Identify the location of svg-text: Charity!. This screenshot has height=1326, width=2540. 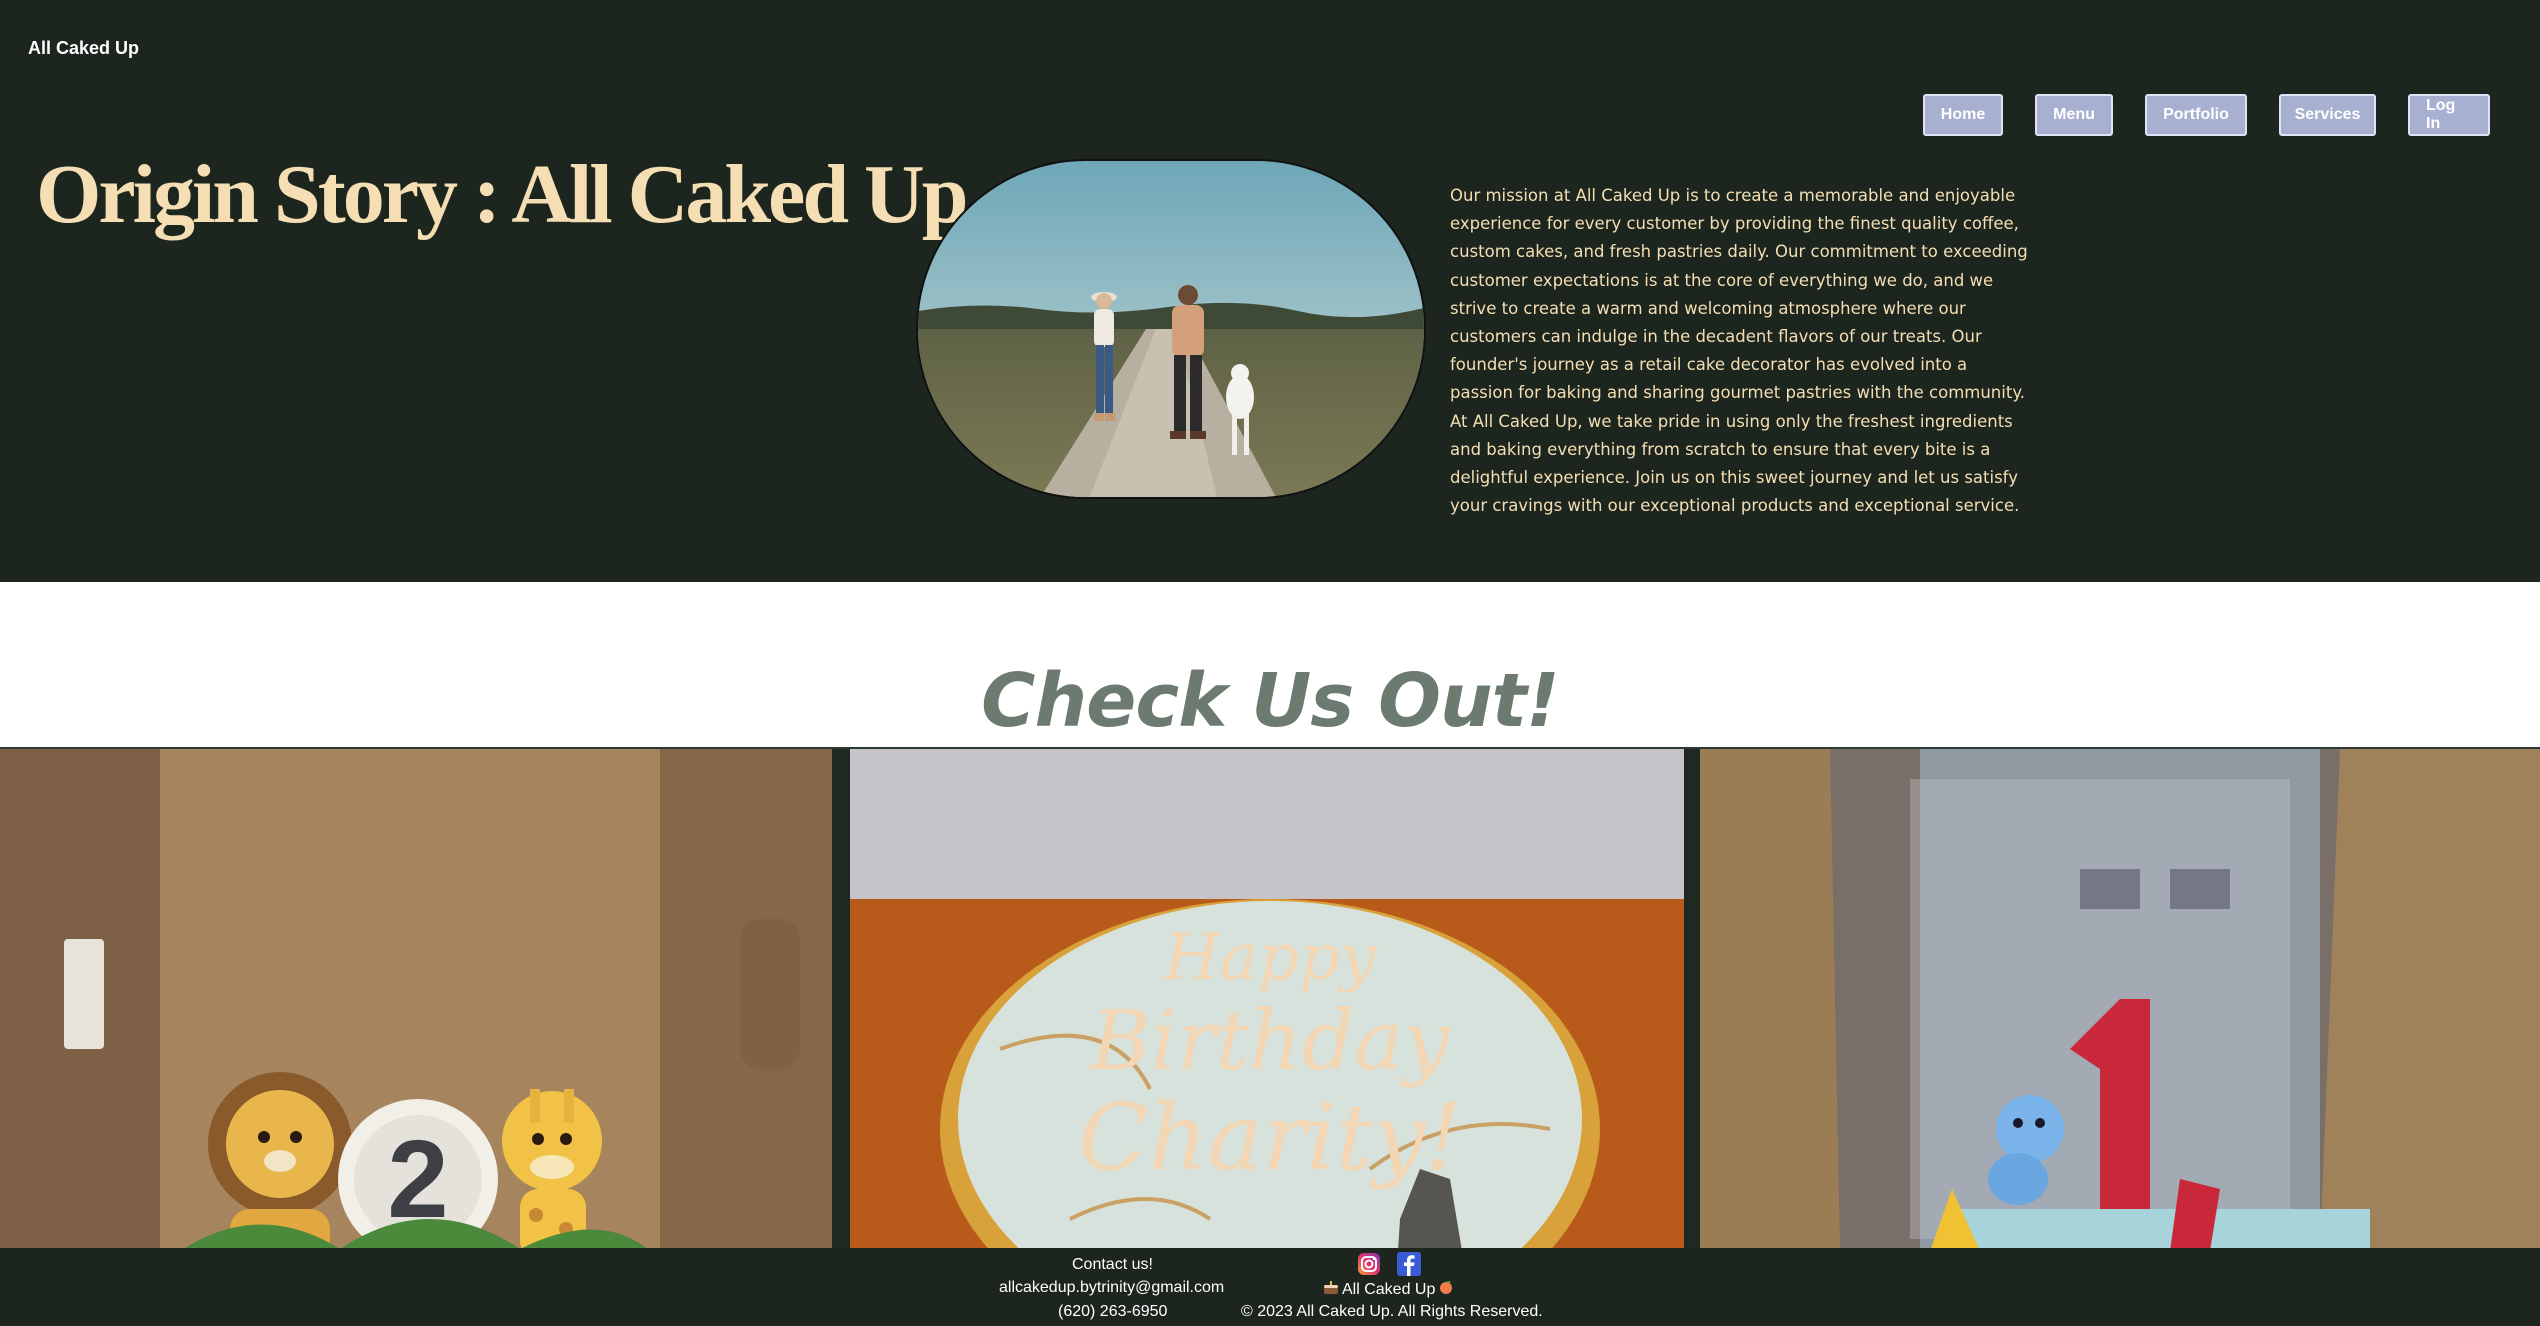
(1270, 1137).